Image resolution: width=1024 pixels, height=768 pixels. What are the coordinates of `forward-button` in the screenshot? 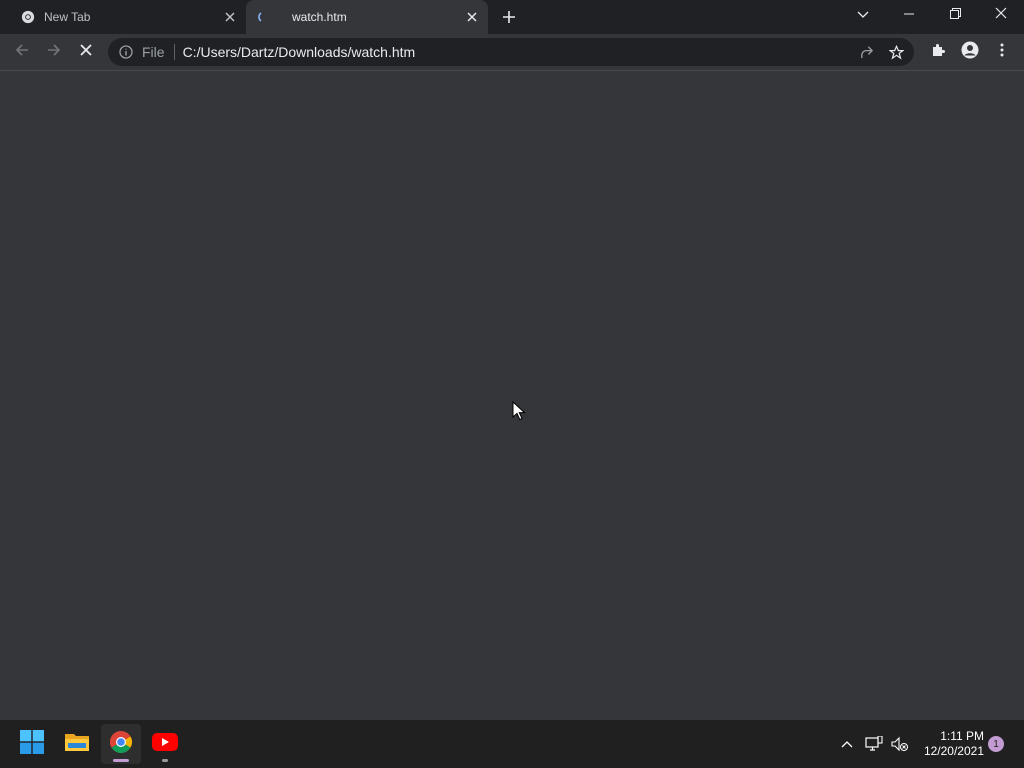 It's located at (54, 52).